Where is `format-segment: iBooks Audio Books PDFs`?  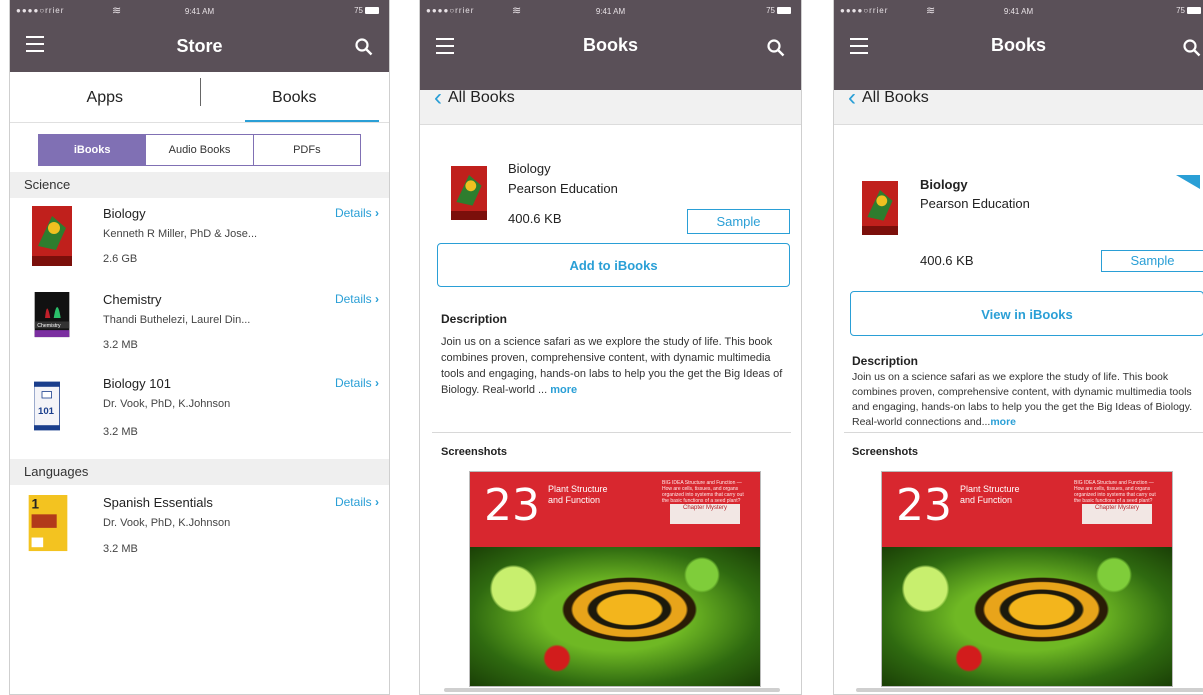 format-segment: iBooks Audio Books PDFs is located at coordinates (199, 150).